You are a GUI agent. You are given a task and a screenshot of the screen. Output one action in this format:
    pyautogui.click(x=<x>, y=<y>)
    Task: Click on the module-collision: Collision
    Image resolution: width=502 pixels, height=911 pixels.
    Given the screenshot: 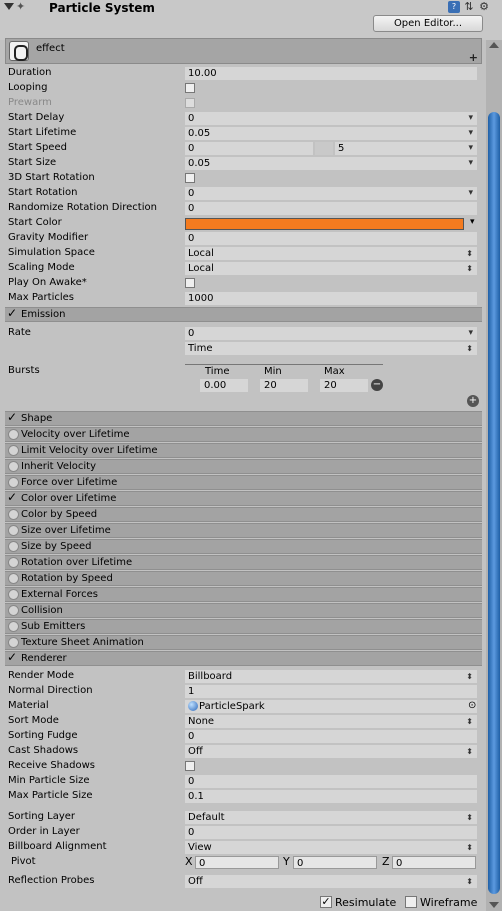 What is the action you would take?
    pyautogui.click(x=243, y=610)
    